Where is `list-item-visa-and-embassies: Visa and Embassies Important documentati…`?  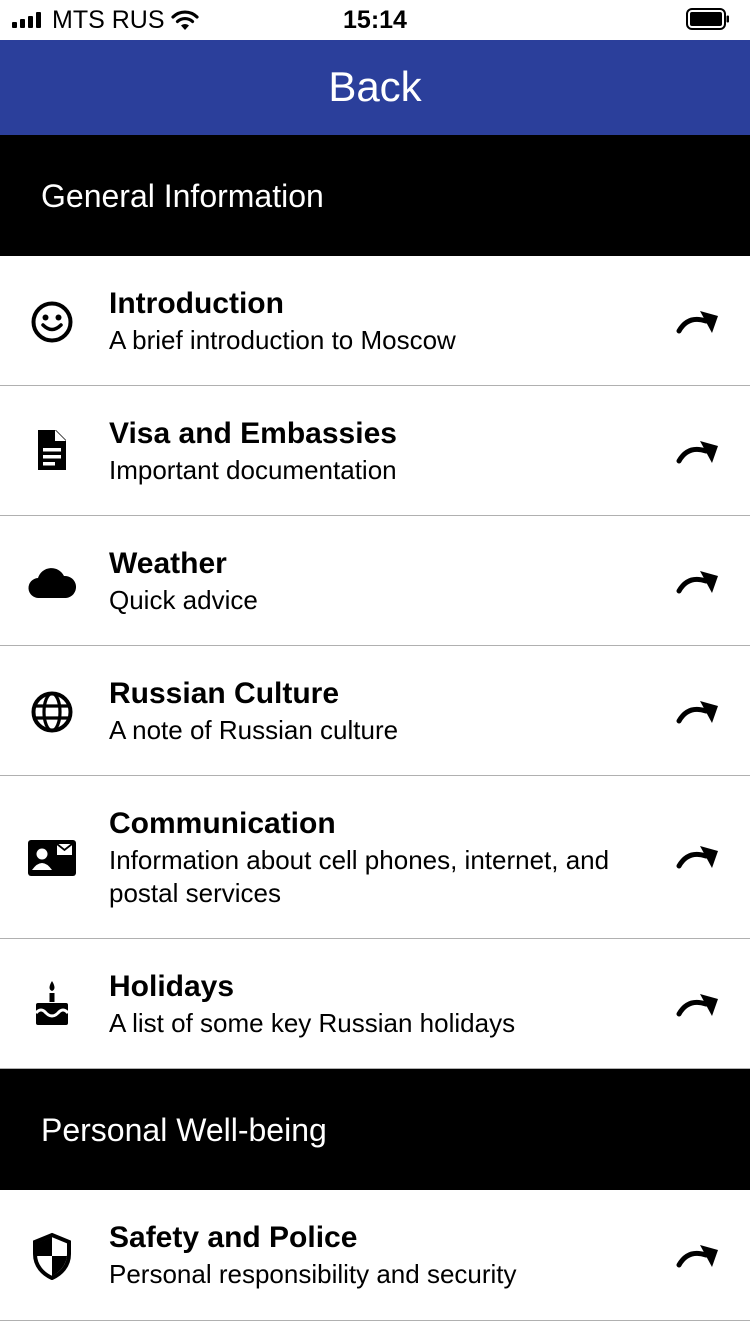 list-item-visa-and-embassies: Visa and Embassies Important documentati… is located at coordinates (375, 451).